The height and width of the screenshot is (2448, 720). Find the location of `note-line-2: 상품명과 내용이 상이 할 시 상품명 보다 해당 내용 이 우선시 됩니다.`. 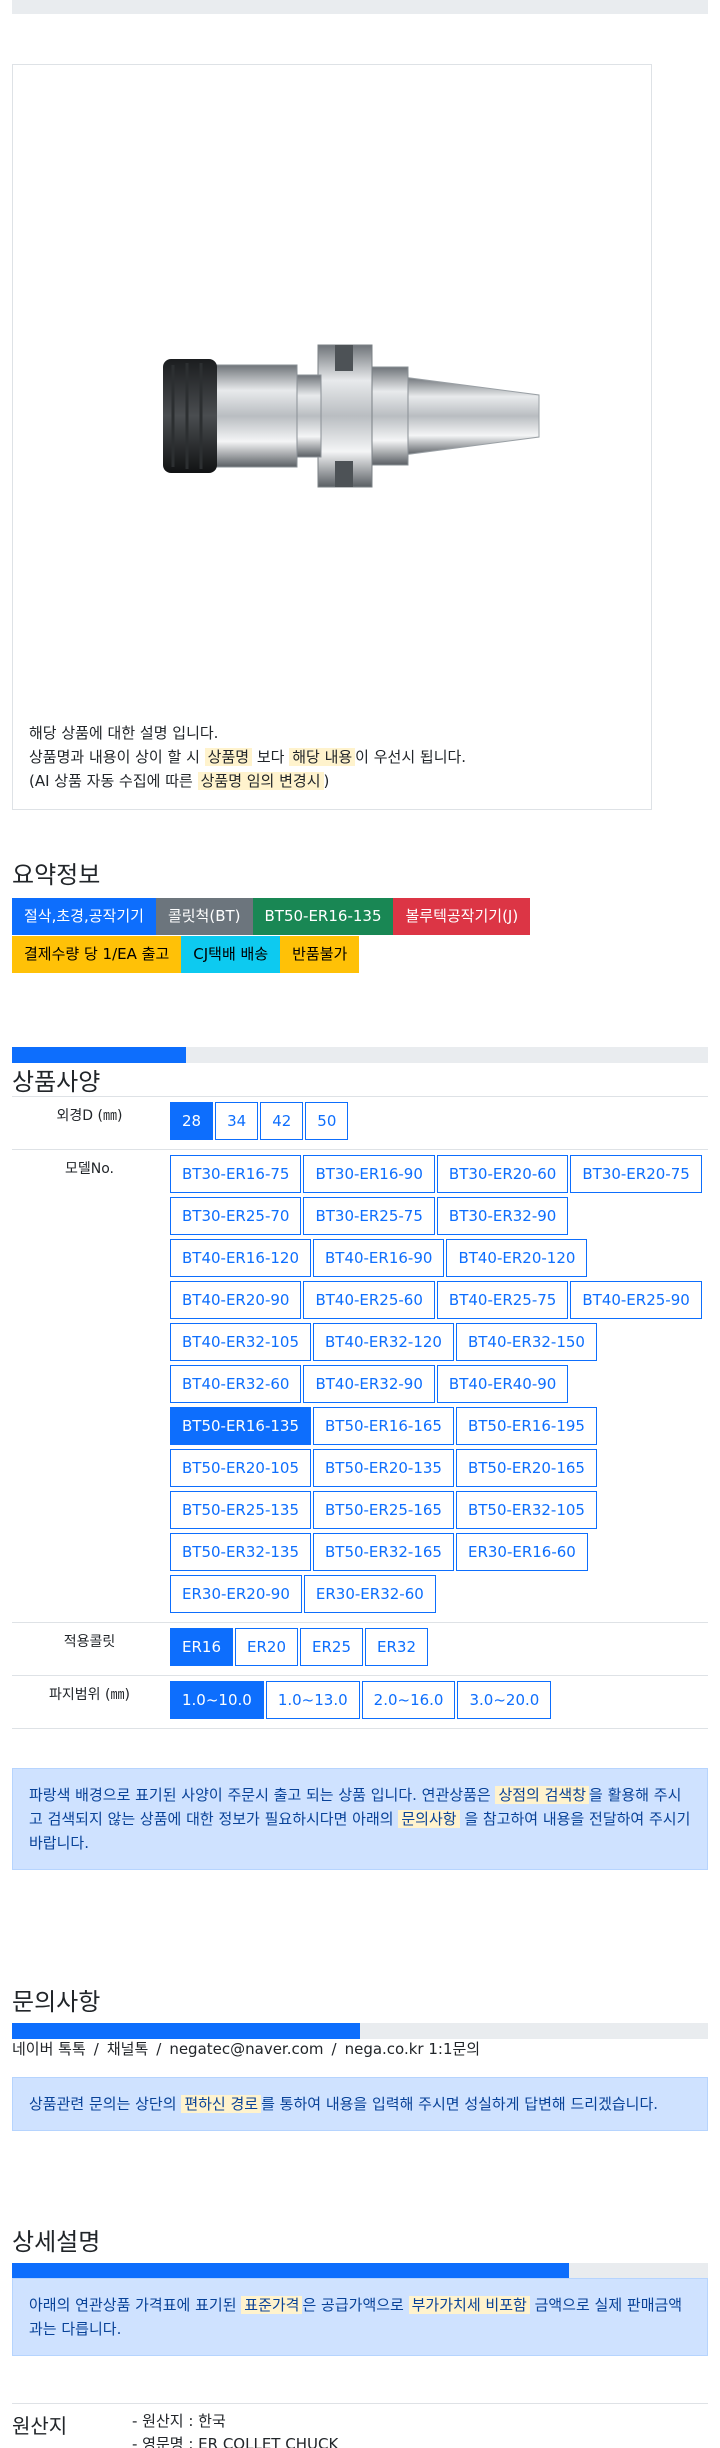

note-line-2: 상품명과 내용이 상이 할 시 상품명 보다 해당 내용 이 우선시 됩니다. is located at coordinates (247, 757).